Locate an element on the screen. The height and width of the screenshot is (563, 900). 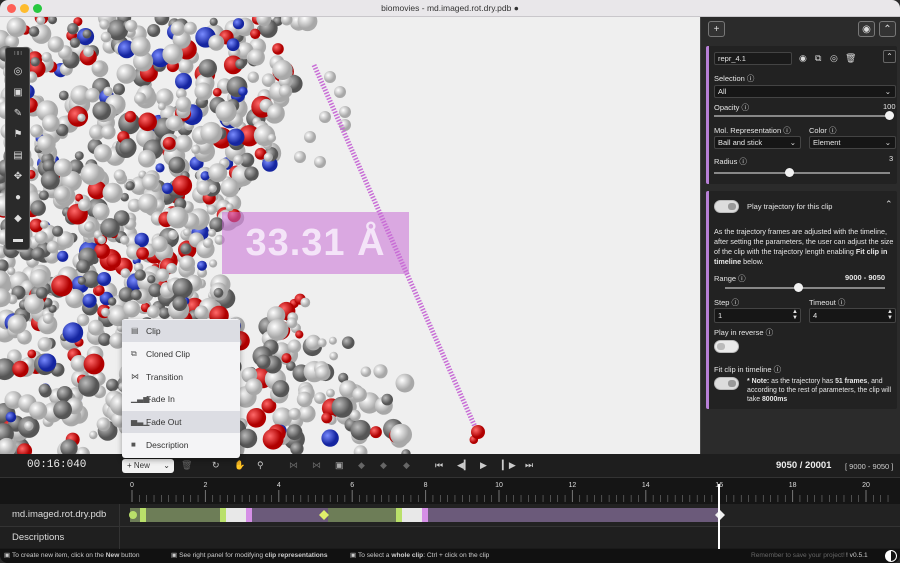
comment-icon: ■ is located at coordinates (133, 444).